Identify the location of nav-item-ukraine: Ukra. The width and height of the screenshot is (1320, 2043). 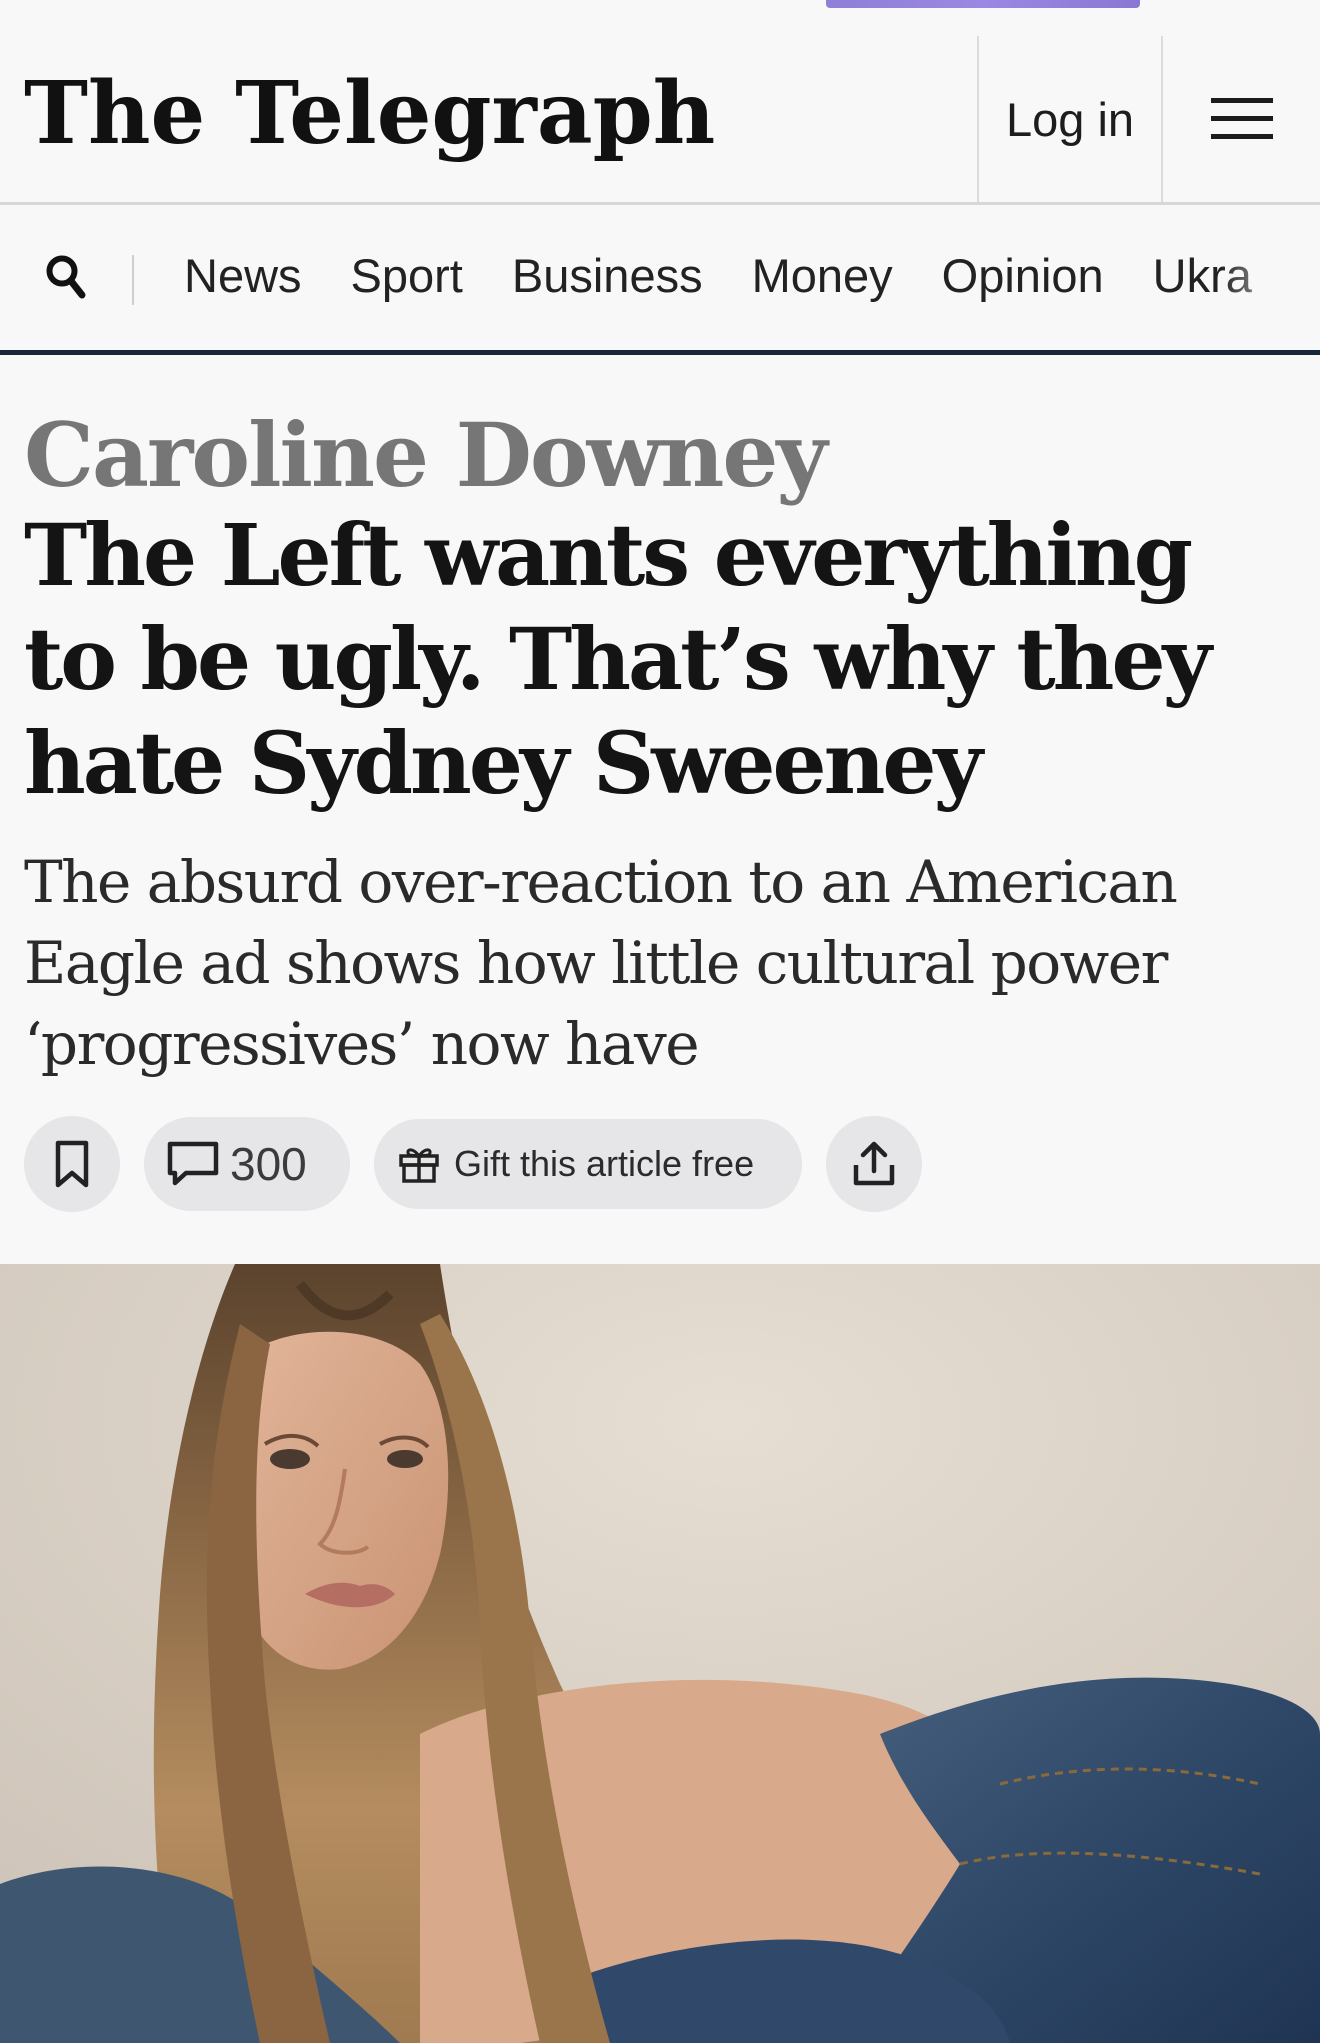
(1202, 275).